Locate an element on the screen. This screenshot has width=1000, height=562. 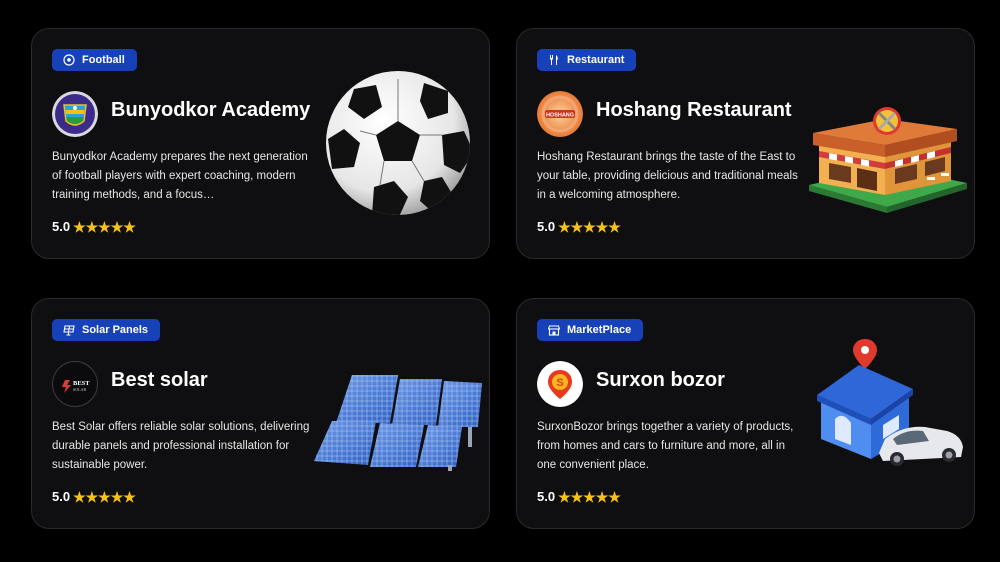
category-tag: MarketPlace is located at coordinates (590, 330).